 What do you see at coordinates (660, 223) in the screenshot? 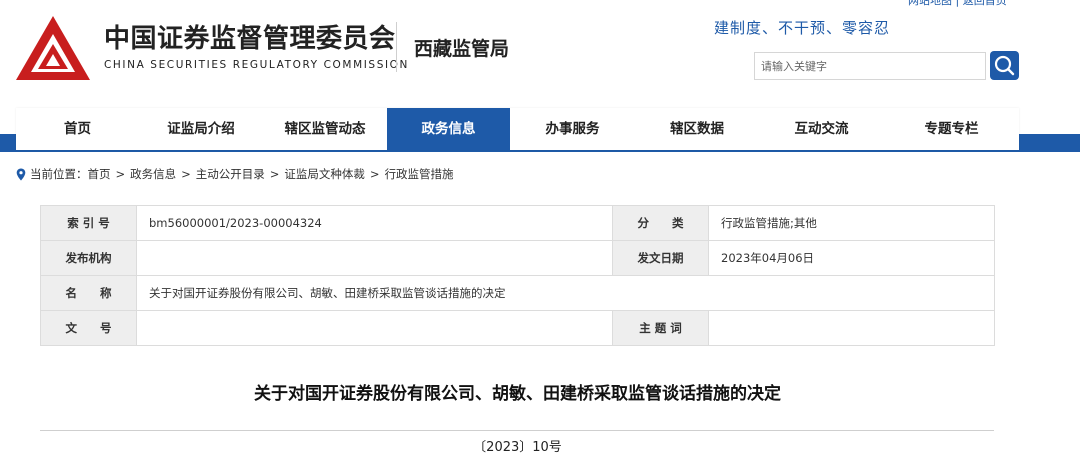
I see `category-label: 分 类` at bounding box center [660, 223].